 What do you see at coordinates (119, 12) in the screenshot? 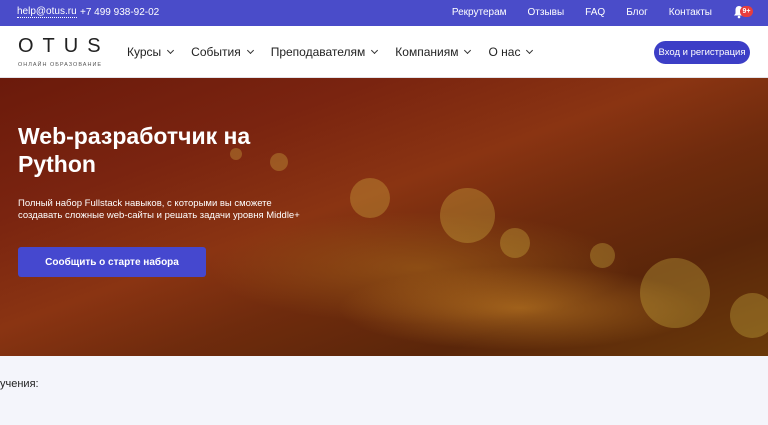
I see `phone-link: +7 499 938-92-02` at bounding box center [119, 12].